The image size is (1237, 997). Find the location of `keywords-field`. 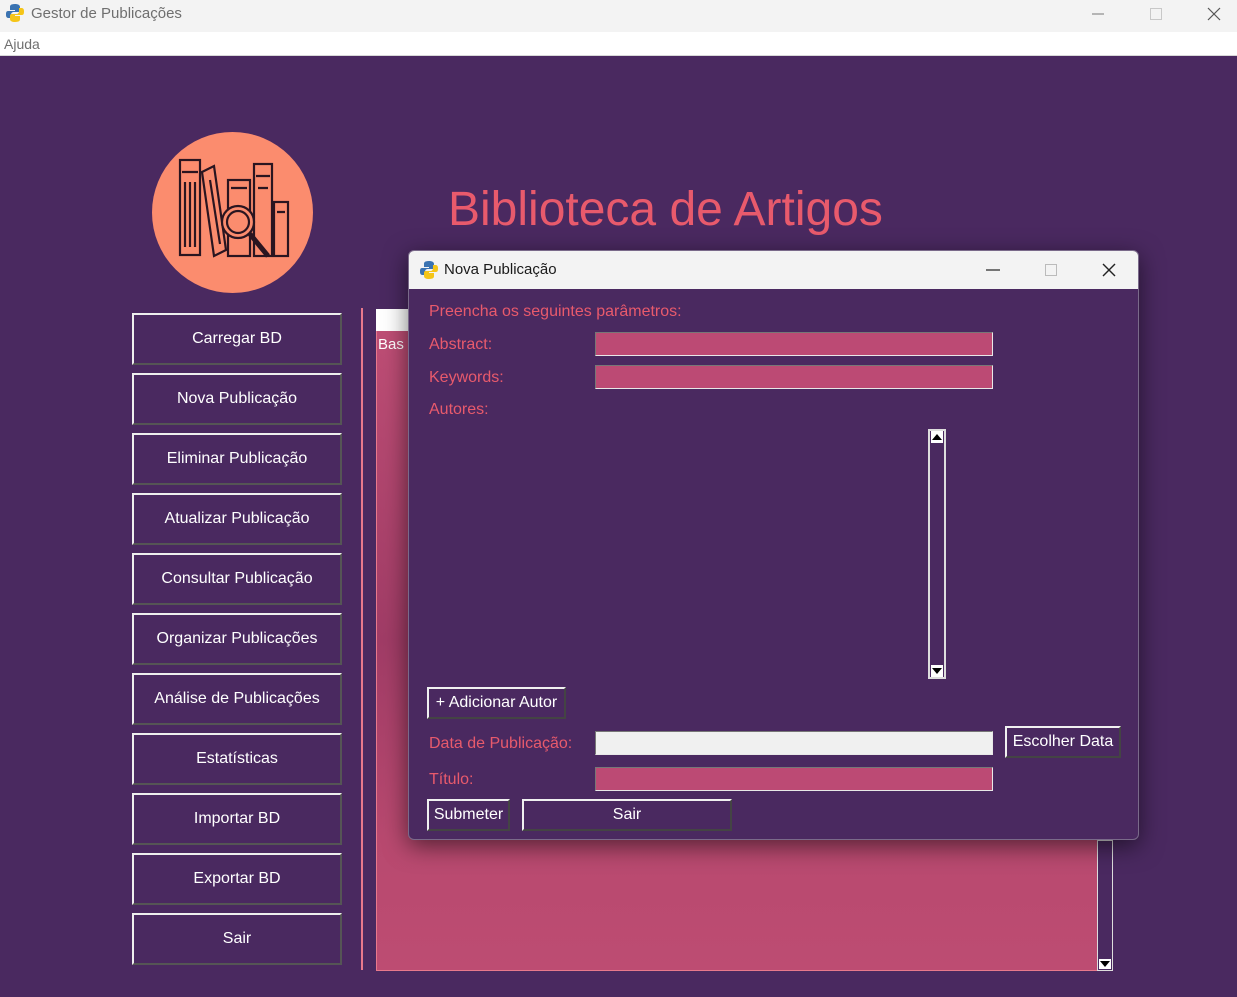

keywords-field is located at coordinates (794, 377).